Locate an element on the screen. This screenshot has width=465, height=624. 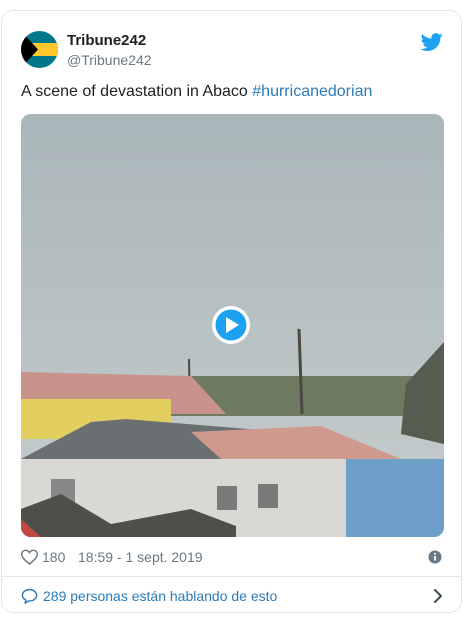
conversation-label: 289 personas están hablando de esto is located at coordinates (160, 596).